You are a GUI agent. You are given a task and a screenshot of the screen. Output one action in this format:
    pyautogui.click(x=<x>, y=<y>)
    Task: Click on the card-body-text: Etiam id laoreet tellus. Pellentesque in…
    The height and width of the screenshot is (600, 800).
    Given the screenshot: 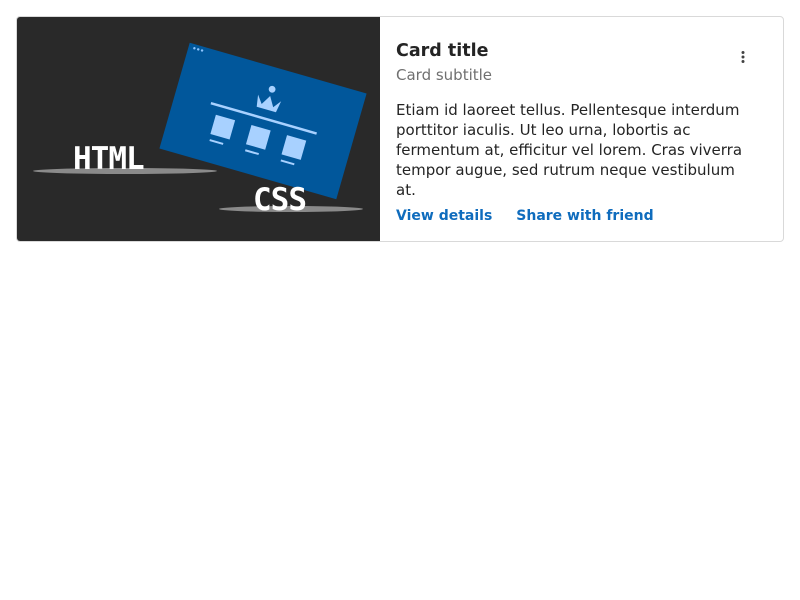 What is the action you would take?
    pyautogui.click(x=569, y=150)
    